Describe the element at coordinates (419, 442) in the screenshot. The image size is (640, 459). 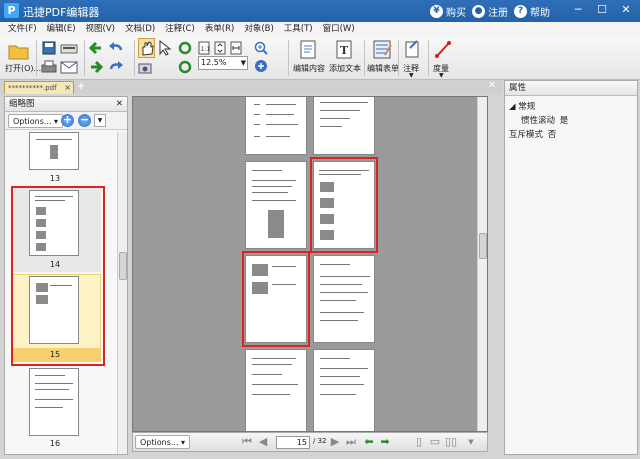
I see `single-page-view-icon: ▯` at that location.